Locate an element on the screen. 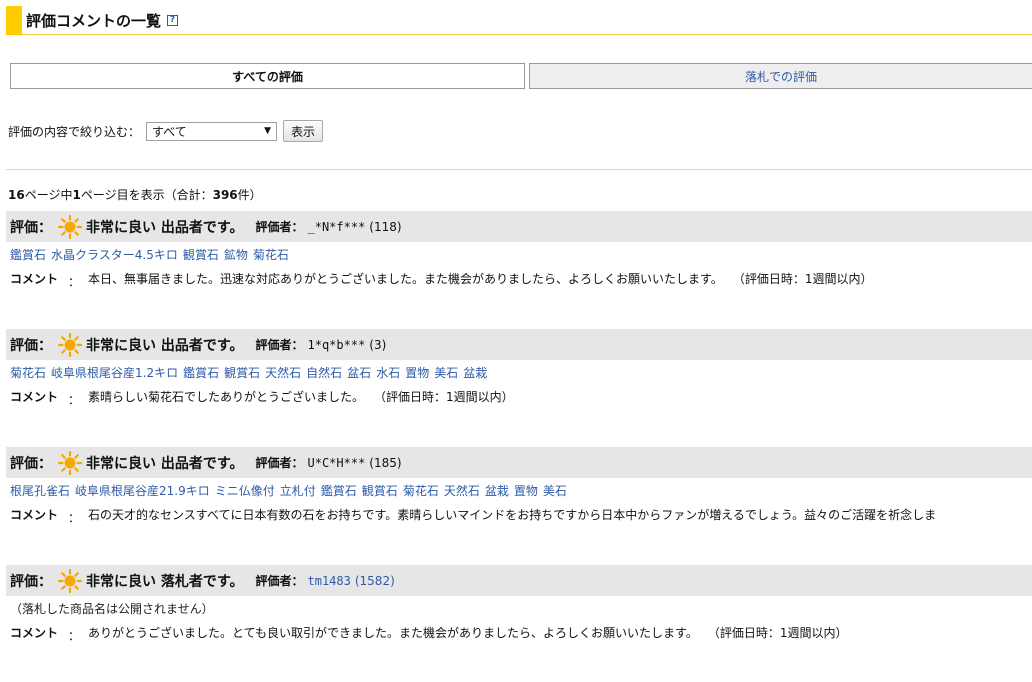  page-title: 評価コメントの一覧 is located at coordinates (94, 20).